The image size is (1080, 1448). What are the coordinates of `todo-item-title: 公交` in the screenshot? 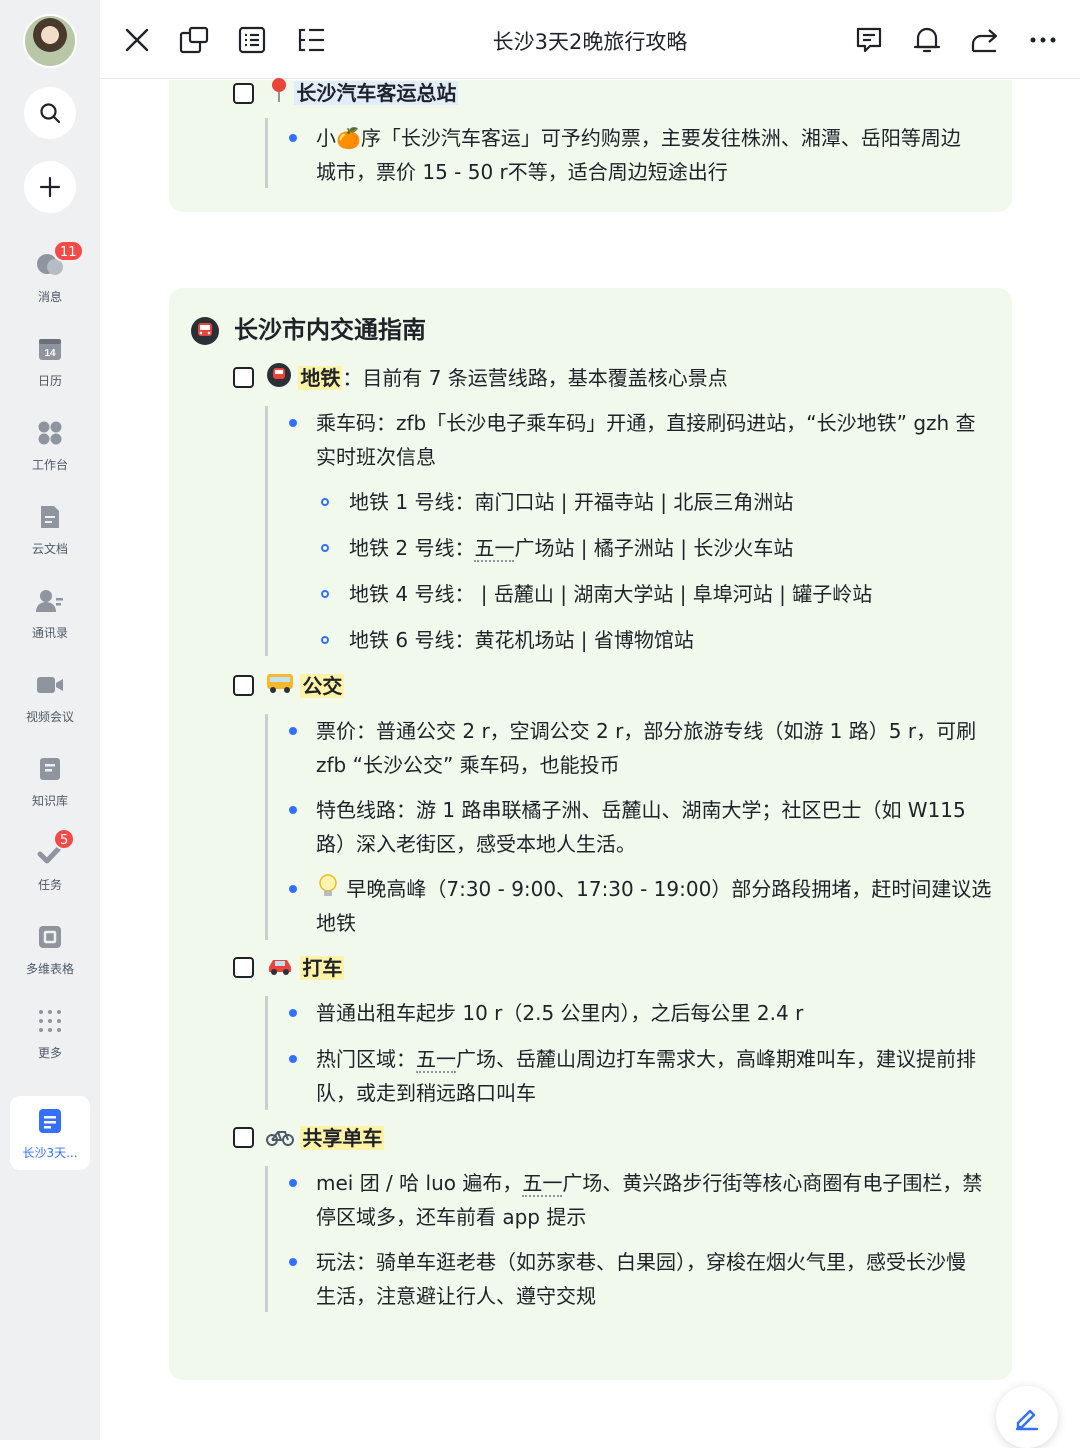 It's located at (305, 687).